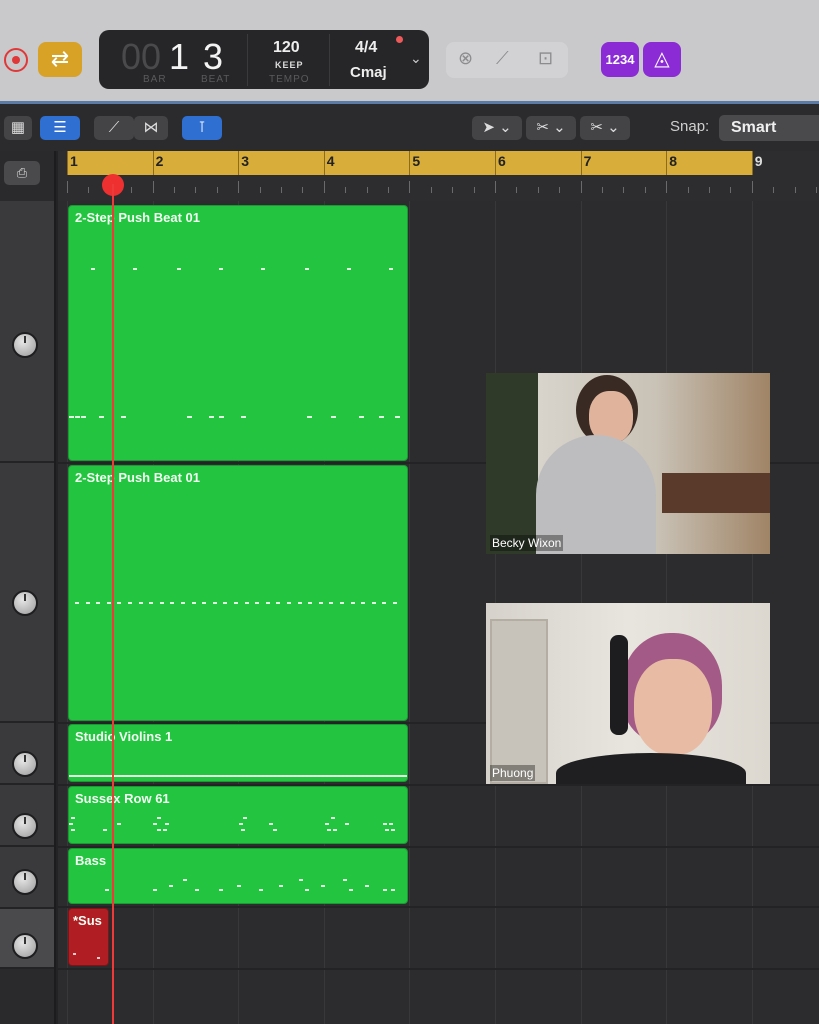 The width and height of the screenshot is (819, 1024). I want to click on scissors-tool-menu: ✂ ⌄, so click(551, 128).